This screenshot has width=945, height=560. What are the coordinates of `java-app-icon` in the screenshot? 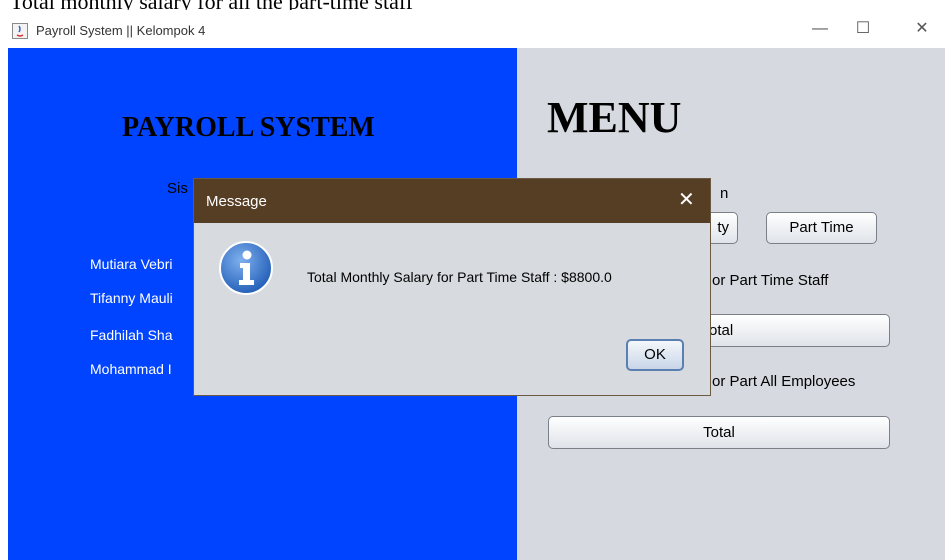 It's located at (20, 31).